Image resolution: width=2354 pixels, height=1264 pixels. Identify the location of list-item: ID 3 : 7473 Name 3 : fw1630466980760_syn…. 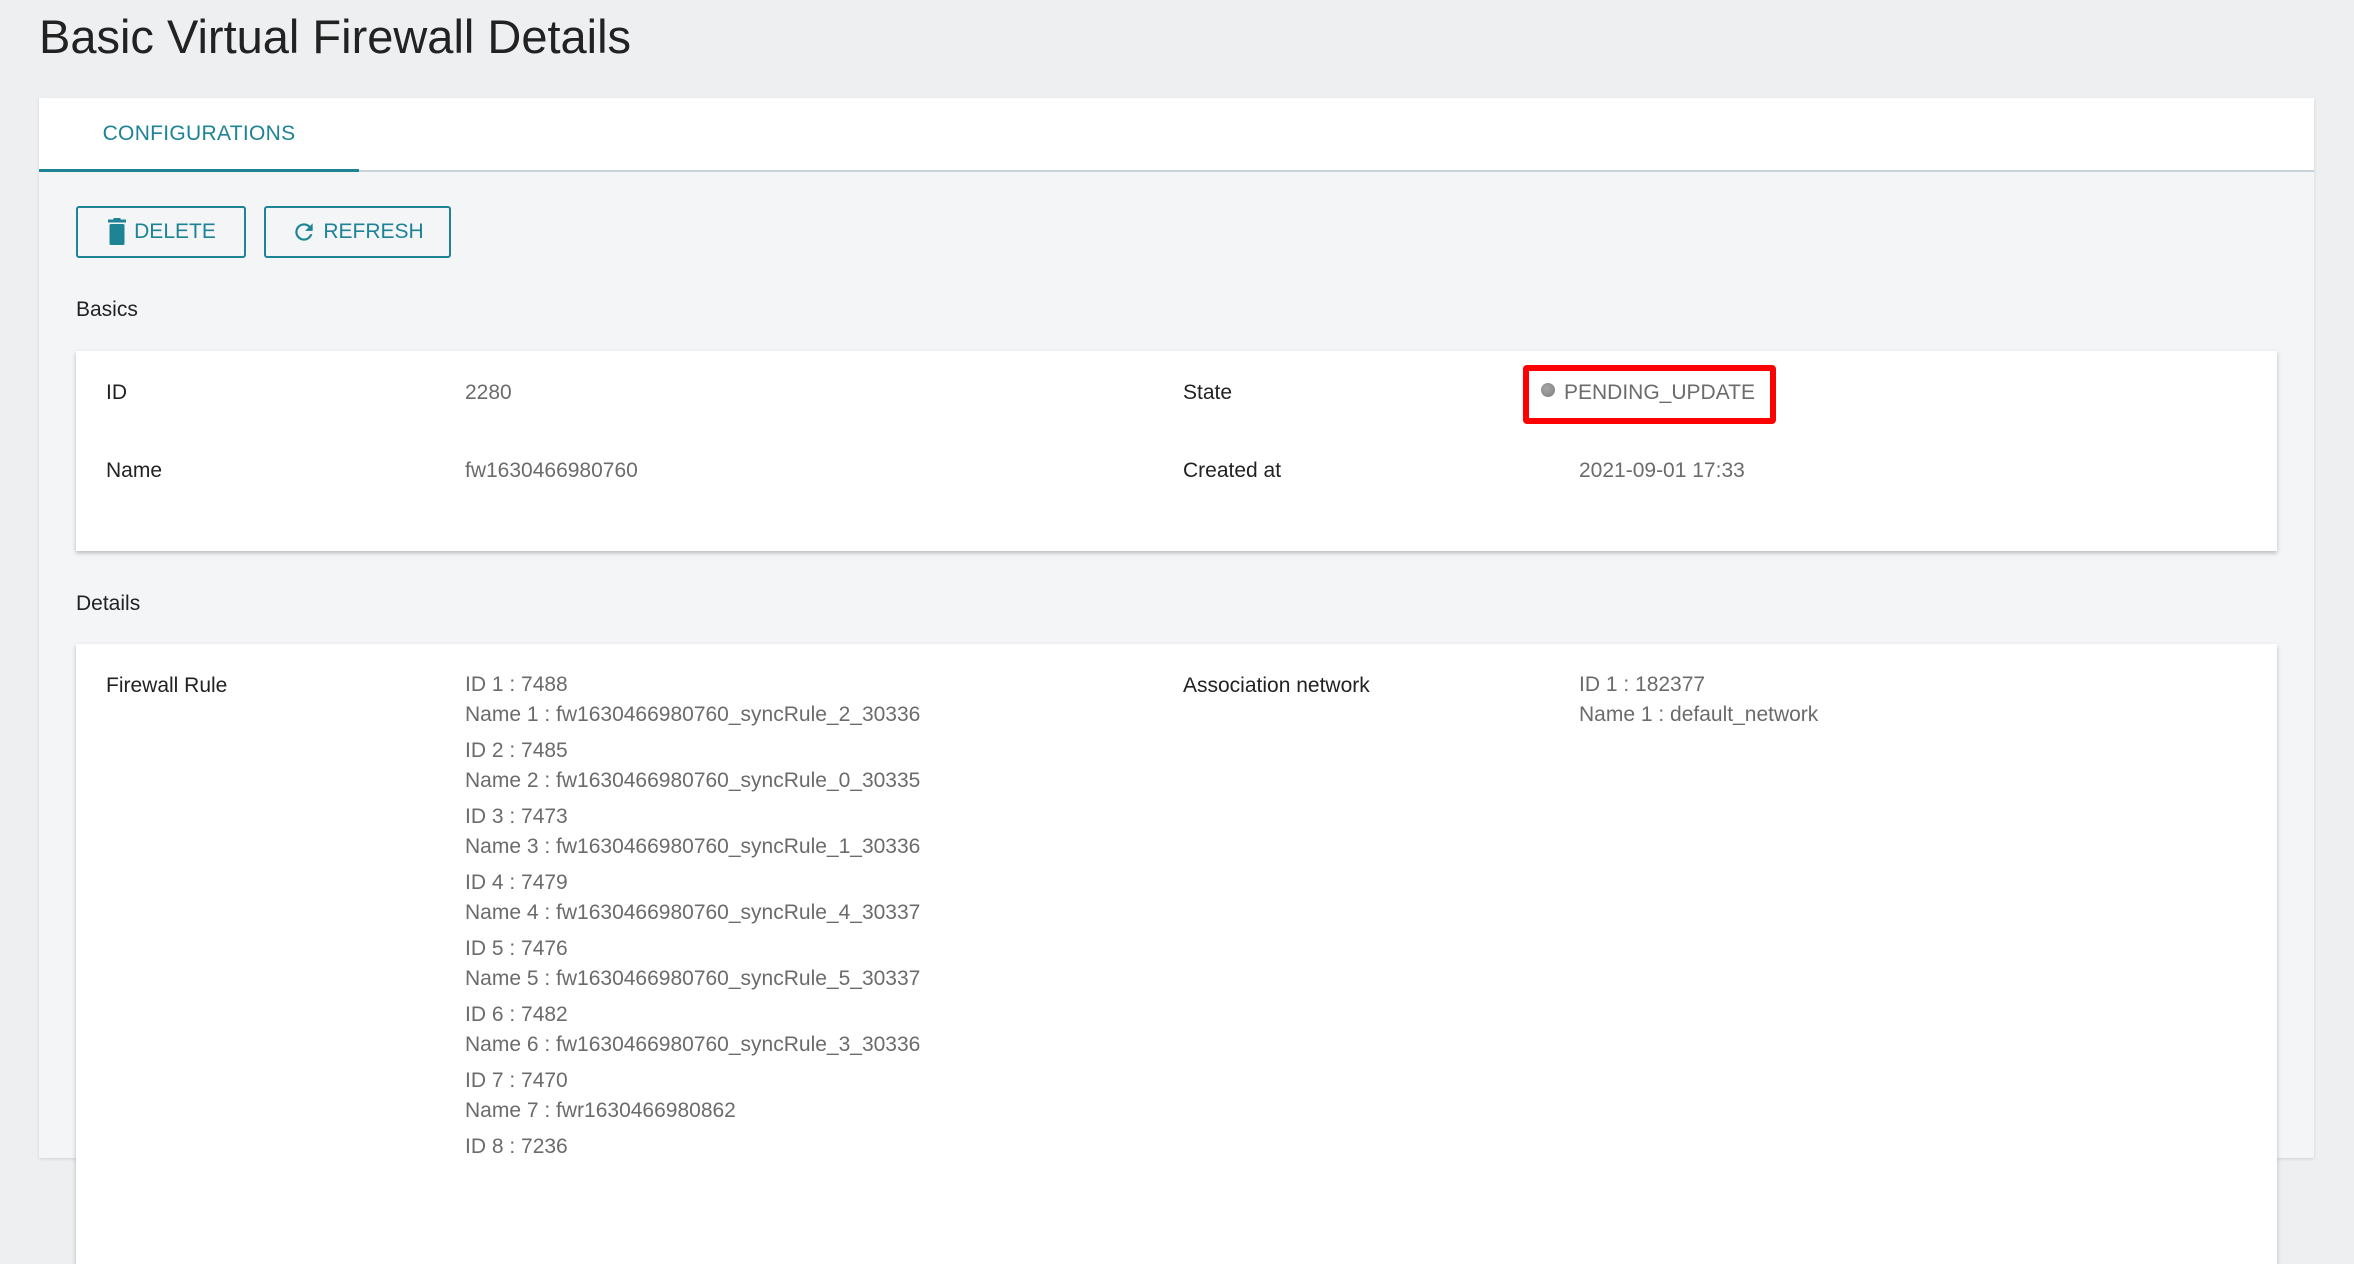
(692, 832).